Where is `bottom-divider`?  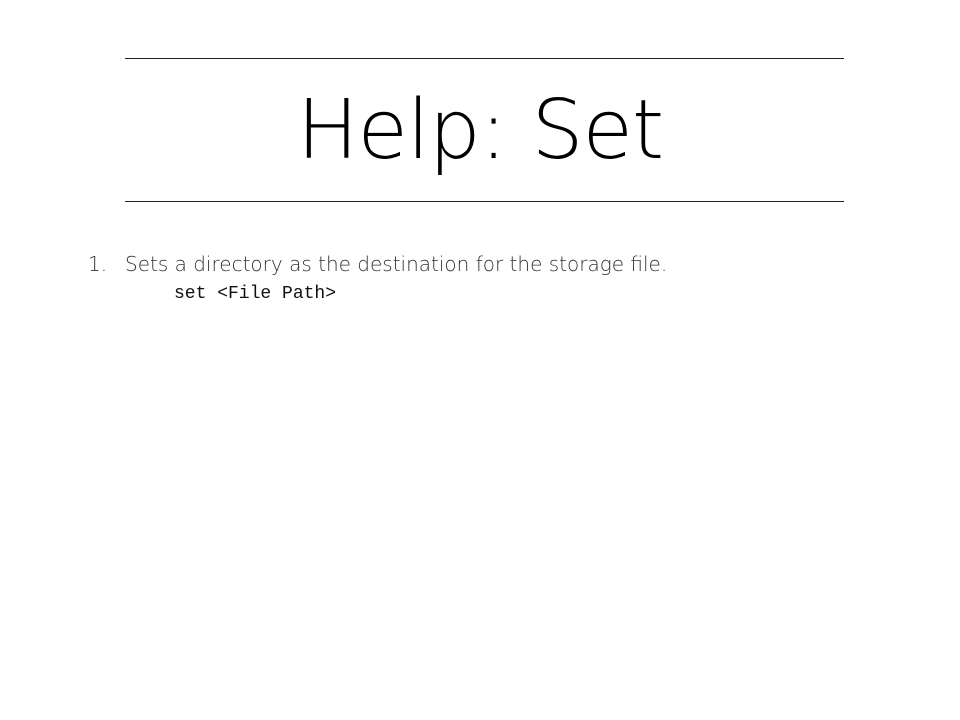 bottom-divider is located at coordinates (484, 201).